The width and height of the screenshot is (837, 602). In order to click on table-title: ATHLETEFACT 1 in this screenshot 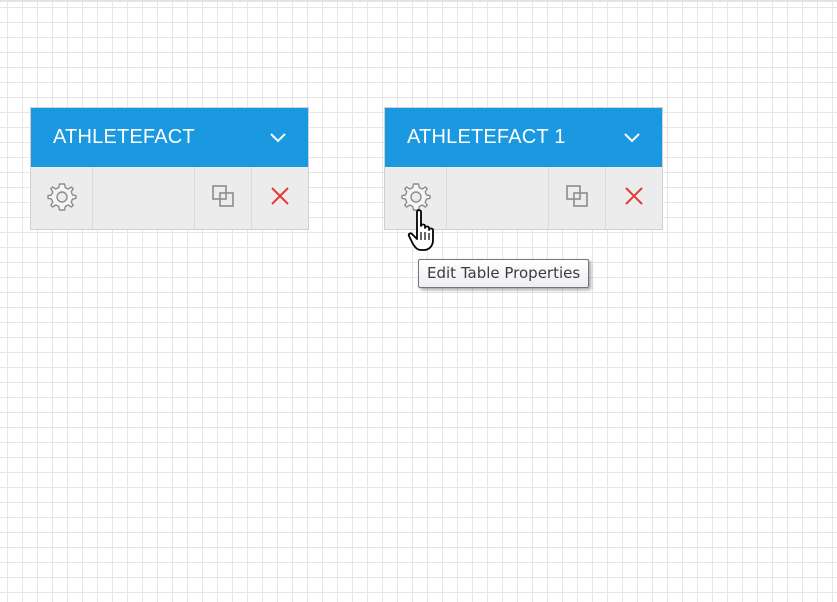, I will do `click(486, 137)`.